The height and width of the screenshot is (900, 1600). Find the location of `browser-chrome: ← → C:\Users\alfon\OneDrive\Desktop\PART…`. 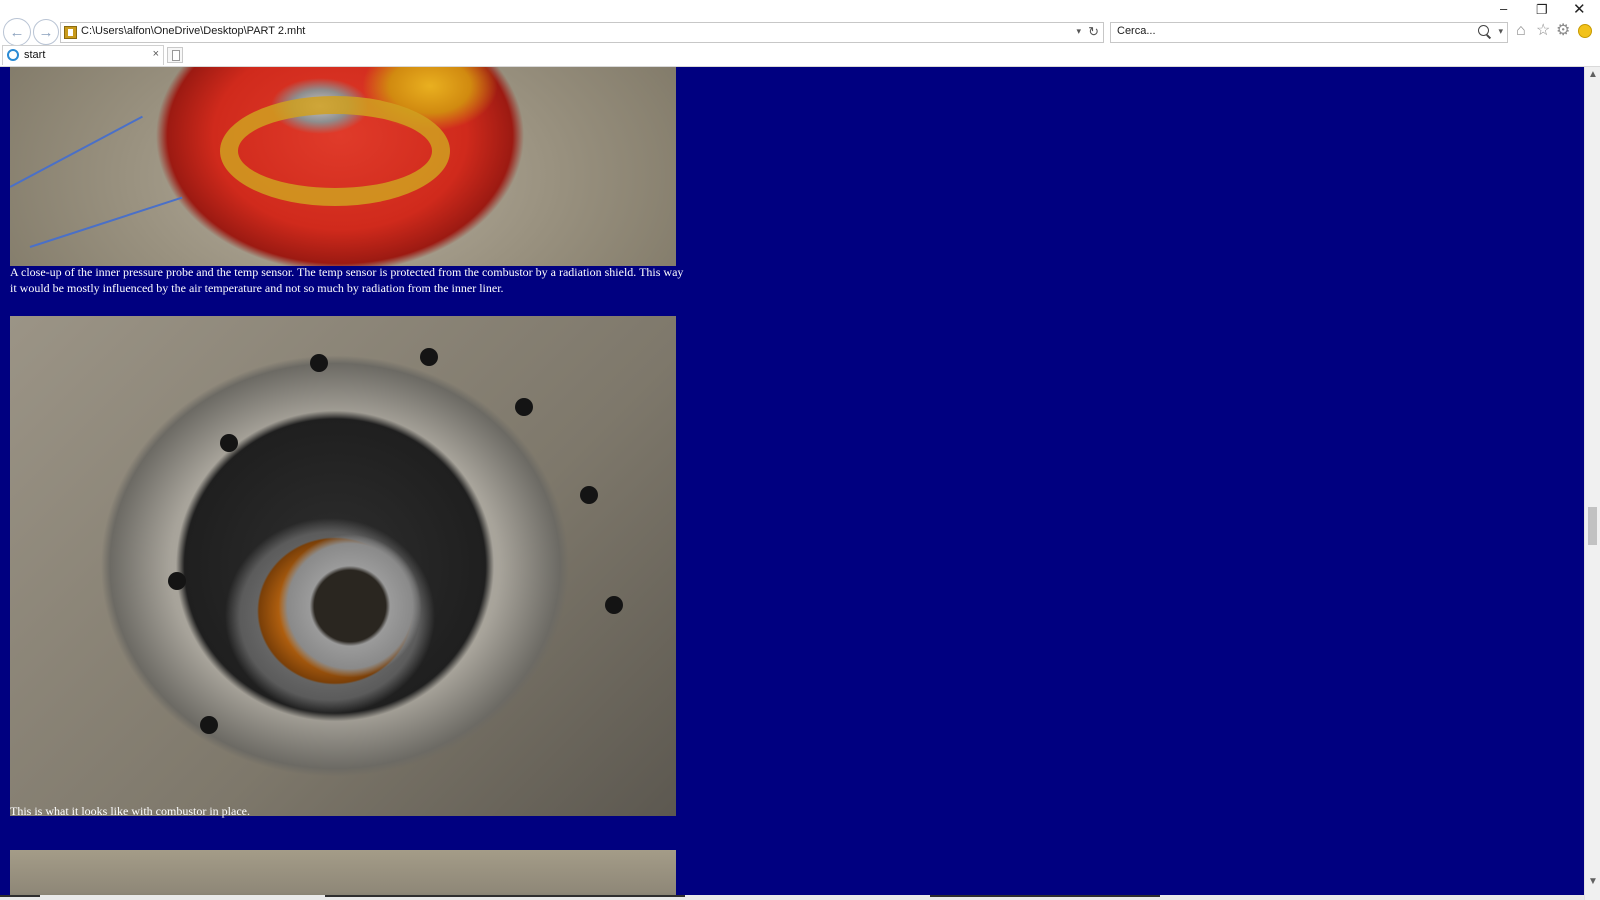

browser-chrome: ← → C:\Users\alfon\OneDrive\Desktop\PART… is located at coordinates (800, 33).